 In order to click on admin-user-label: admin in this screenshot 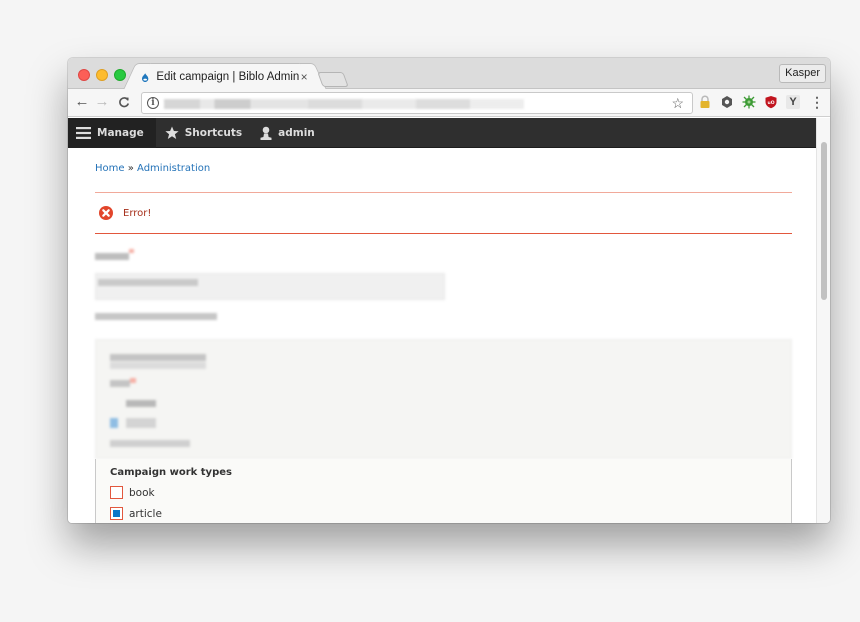, I will do `click(296, 132)`.